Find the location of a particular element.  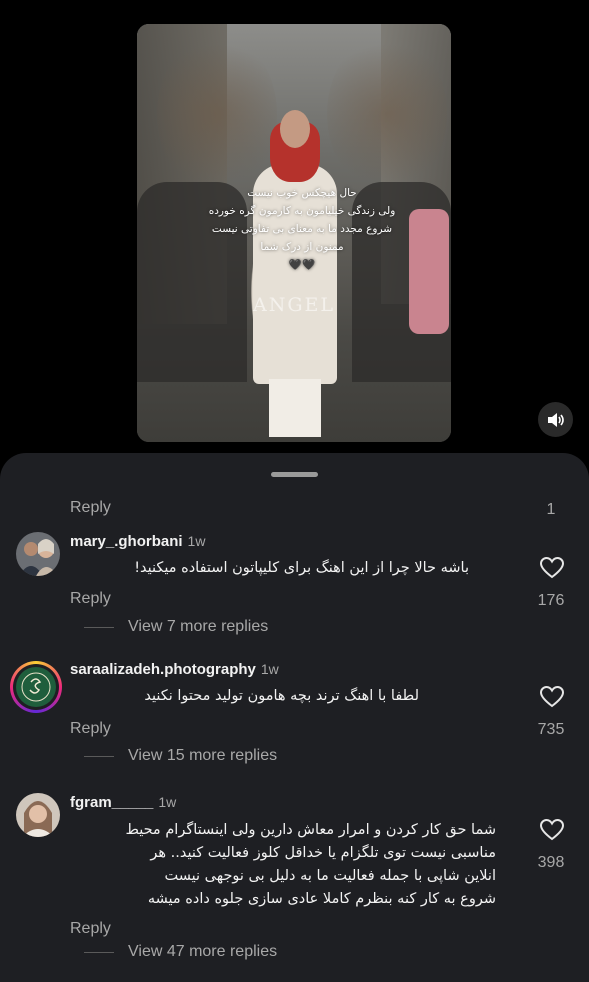

view-more-replies: View 15 more replies is located at coordinates (180, 756).